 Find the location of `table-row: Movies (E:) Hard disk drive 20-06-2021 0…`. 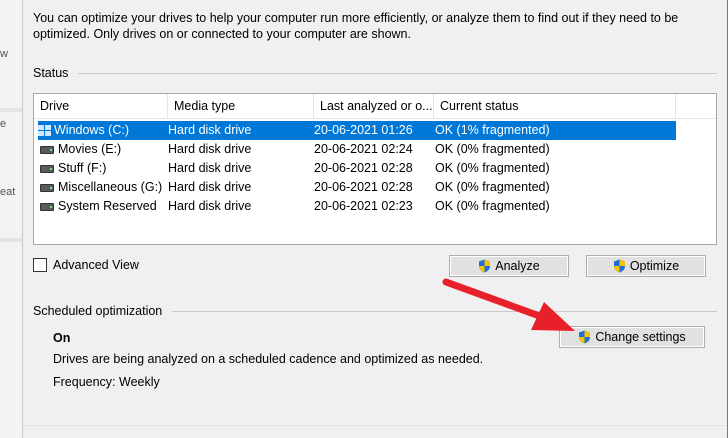

table-row: Movies (E:) Hard disk drive 20-06-2021 0… is located at coordinates (377, 149).